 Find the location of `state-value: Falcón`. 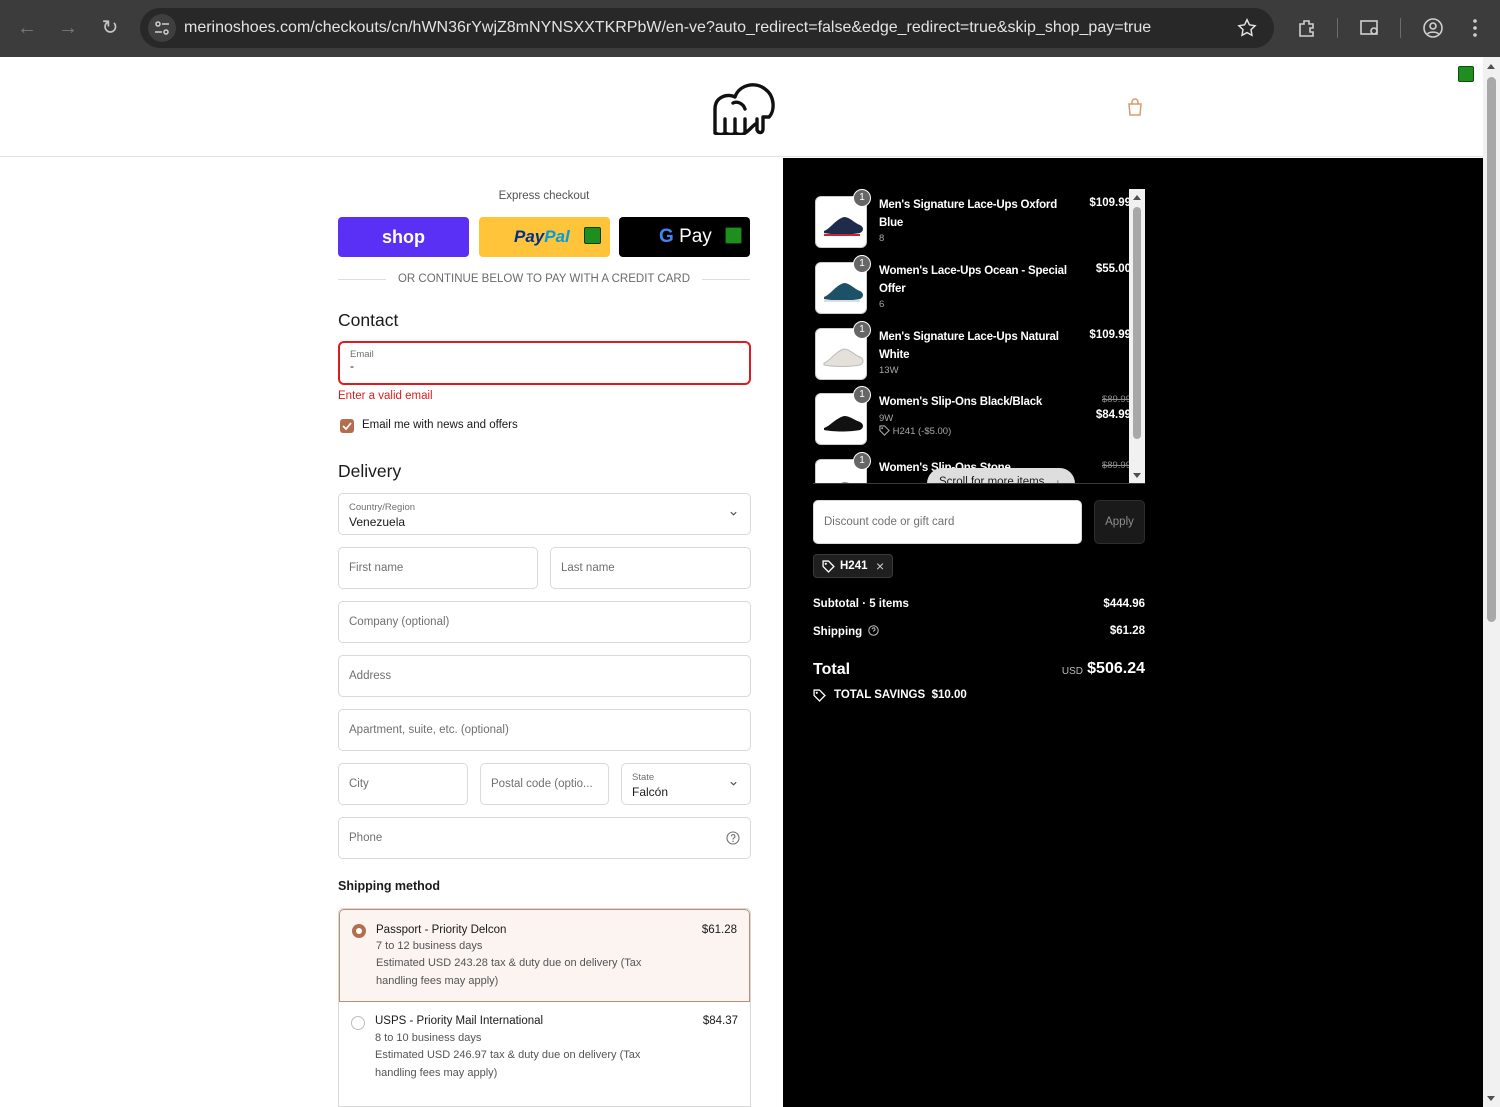

state-value: Falcón is located at coordinates (650, 792).